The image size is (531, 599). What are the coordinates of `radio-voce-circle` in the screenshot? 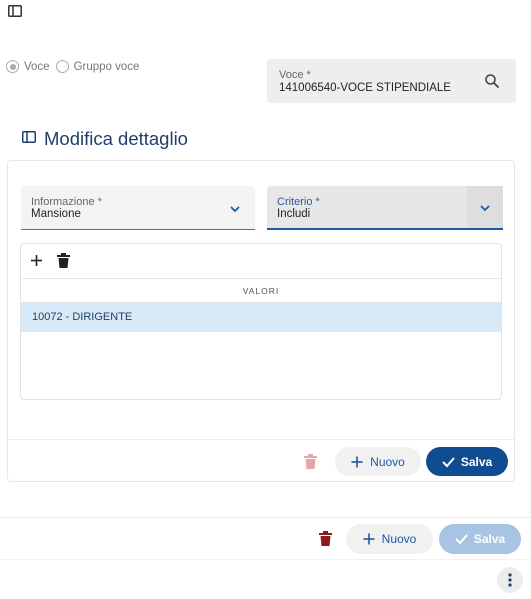 It's located at (12, 66).